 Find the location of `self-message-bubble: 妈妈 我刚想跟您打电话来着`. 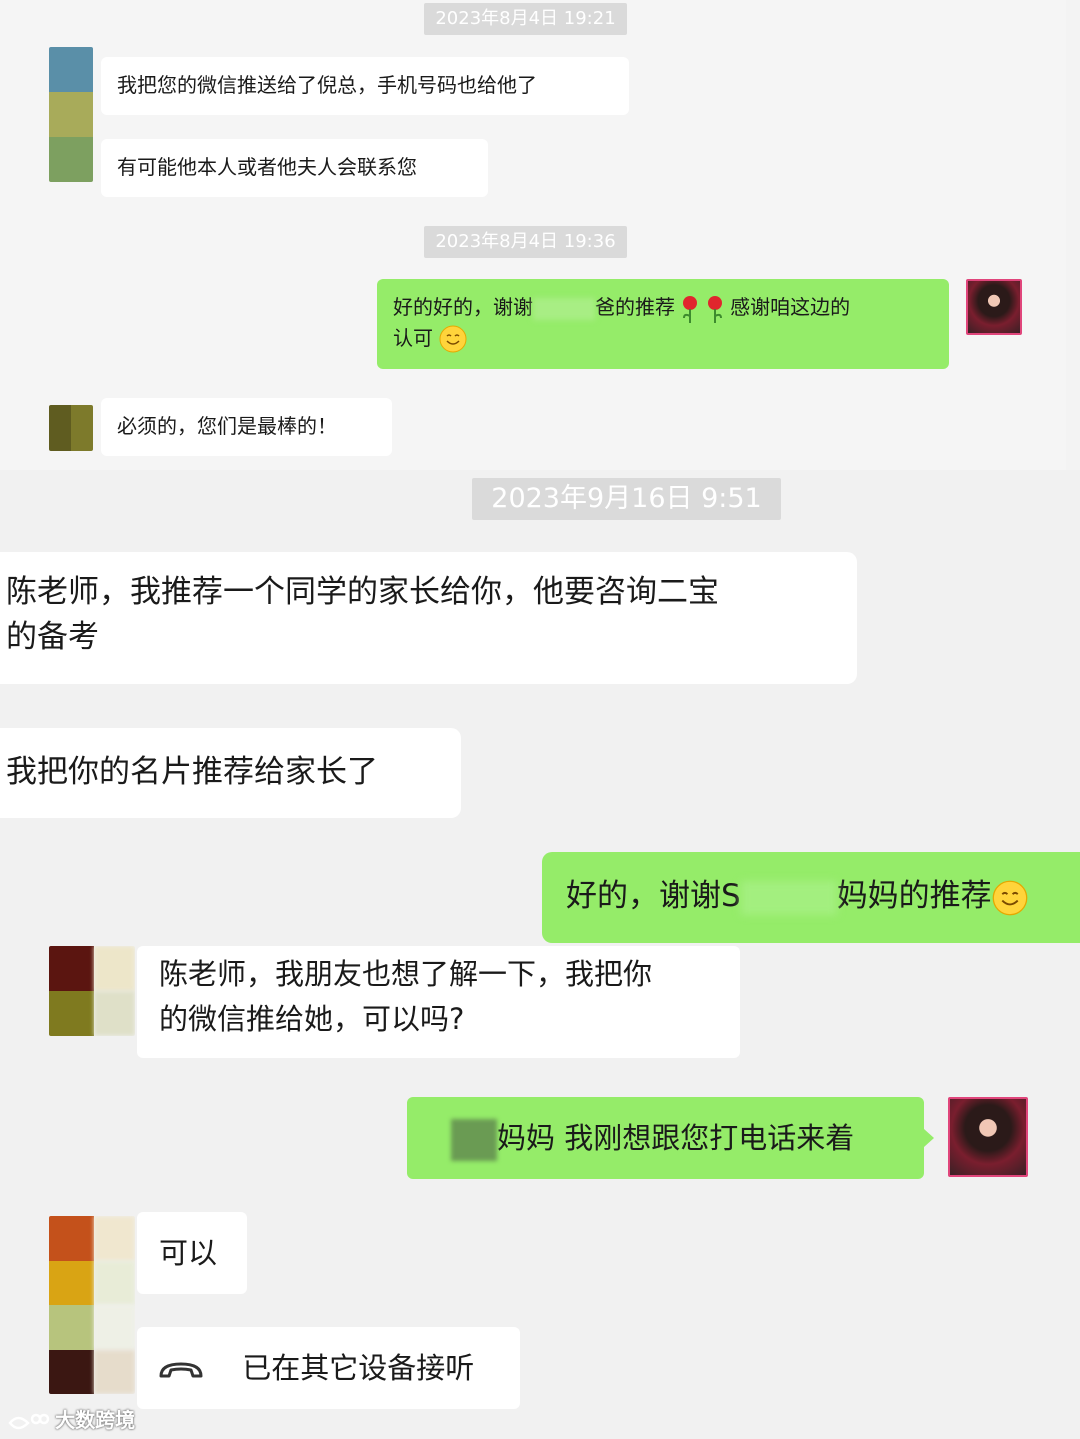

self-message-bubble: 妈妈 我刚想跟您打电话来着 is located at coordinates (665, 1138).